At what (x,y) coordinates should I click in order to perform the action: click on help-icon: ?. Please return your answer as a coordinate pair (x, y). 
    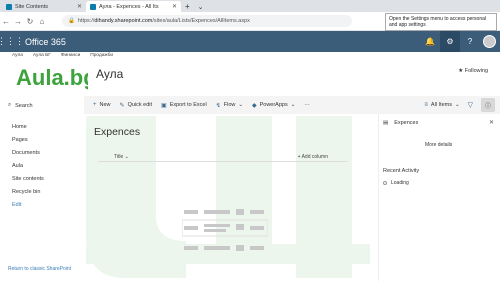
    Looking at the image, I should click on (470, 41).